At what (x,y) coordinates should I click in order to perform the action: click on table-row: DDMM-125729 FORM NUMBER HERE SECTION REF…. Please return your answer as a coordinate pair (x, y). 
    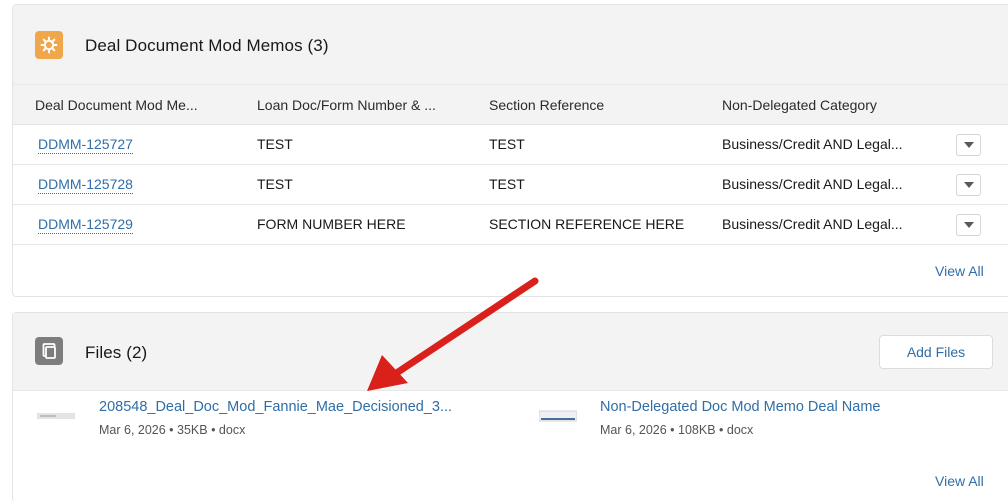
    Looking at the image, I should click on (510, 225).